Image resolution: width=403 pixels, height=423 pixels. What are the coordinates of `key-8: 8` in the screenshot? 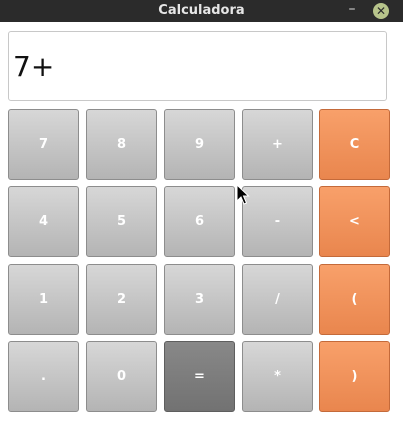 It's located at (121, 144).